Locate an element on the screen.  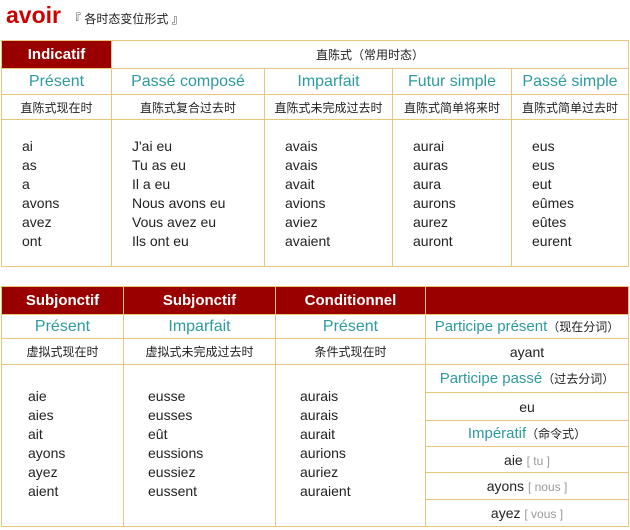
participe-present-value: ayant is located at coordinates (527, 351).